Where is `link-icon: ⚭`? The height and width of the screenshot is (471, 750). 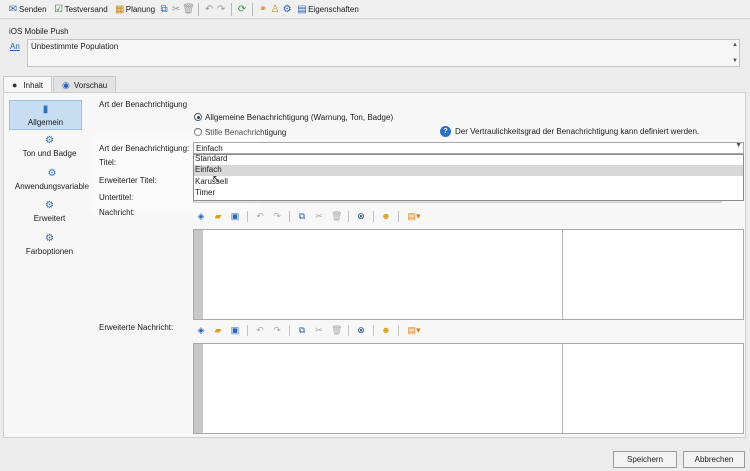
link-icon: ⚭ is located at coordinates (263, 9).